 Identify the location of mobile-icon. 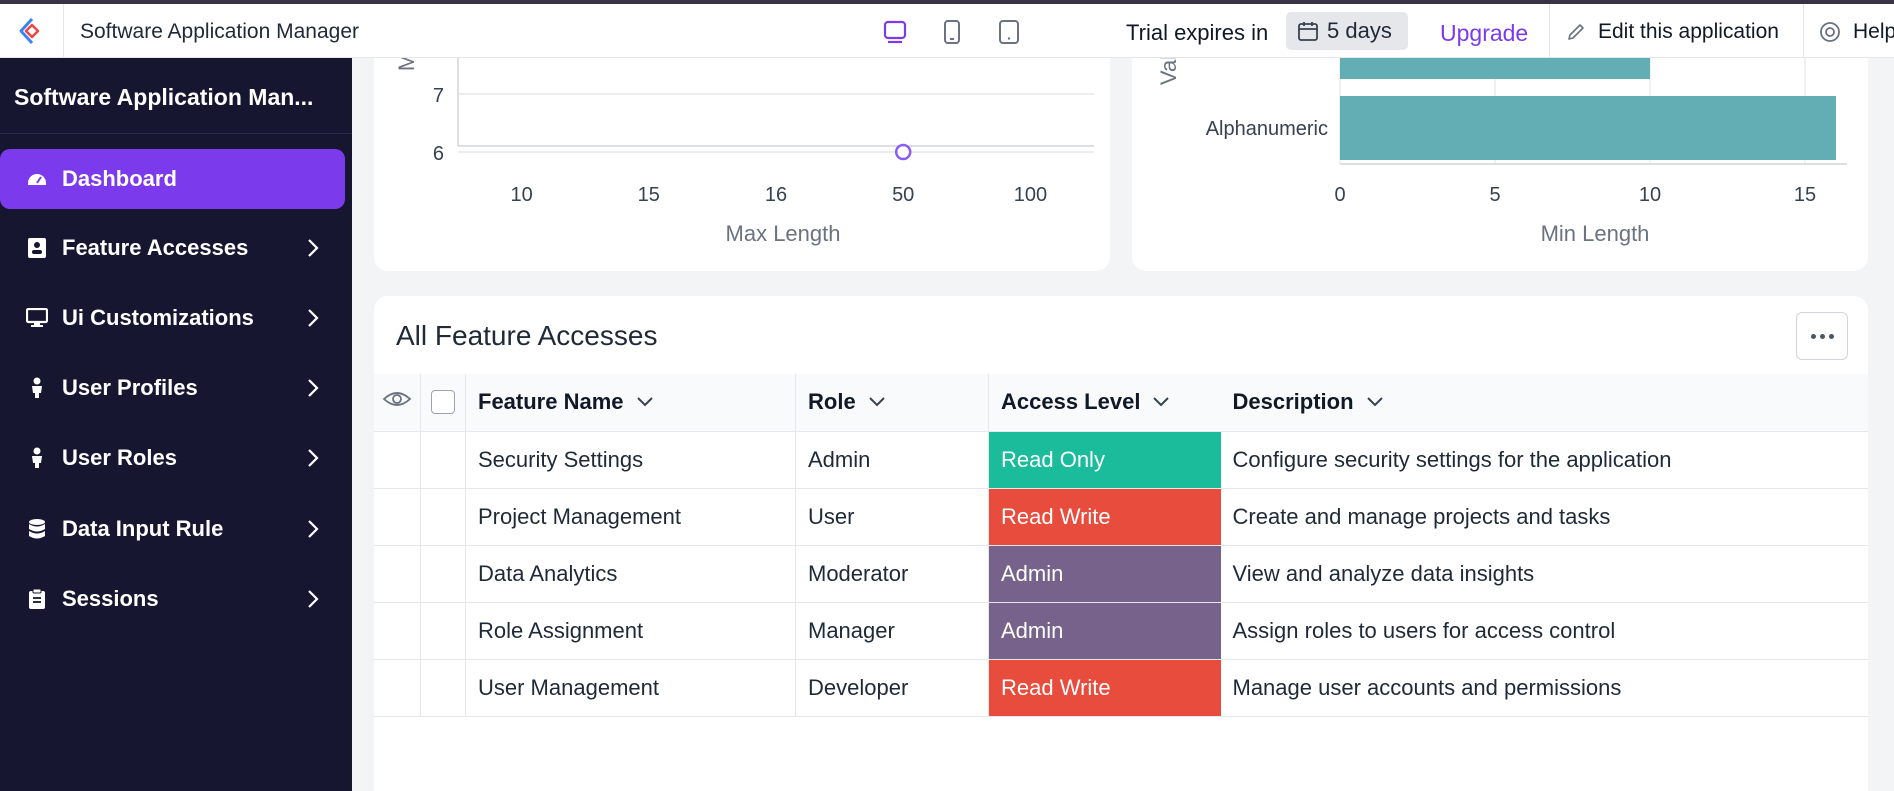
(952, 32).